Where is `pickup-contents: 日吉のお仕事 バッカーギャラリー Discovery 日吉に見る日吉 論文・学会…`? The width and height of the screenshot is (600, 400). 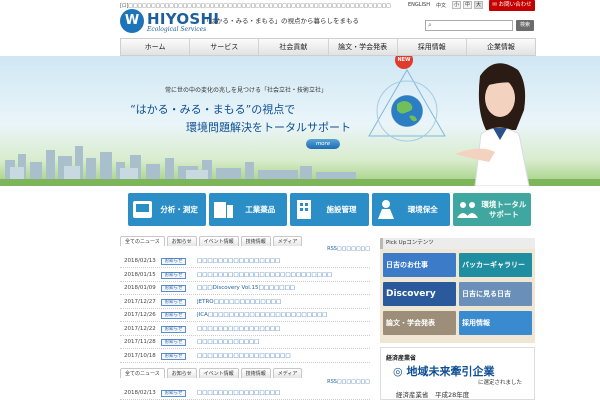
pickup-contents: 日吉のお仕事 バッカーギャラリー Discovery 日吉に見る日吉 論文・学会… is located at coordinates (457, 296).